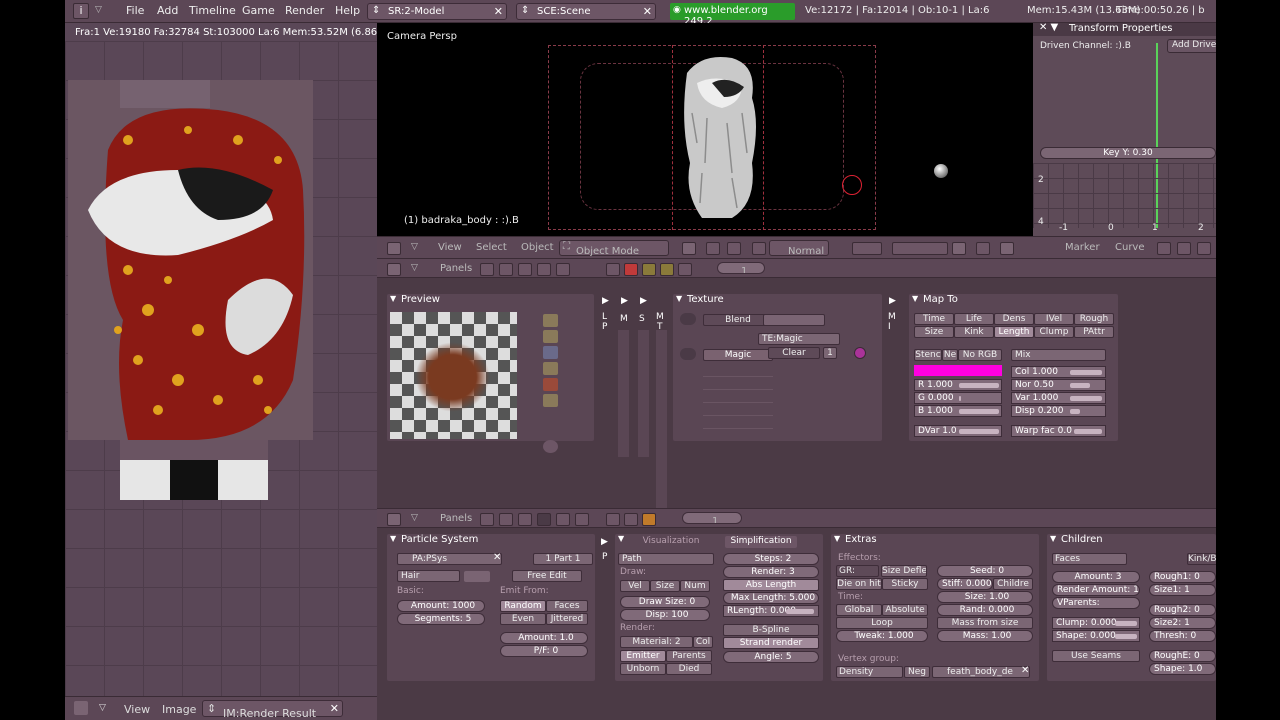  Describe the element at coordinates (81, 11) in the screenshot. I see `info-window-icon: i` at that location.